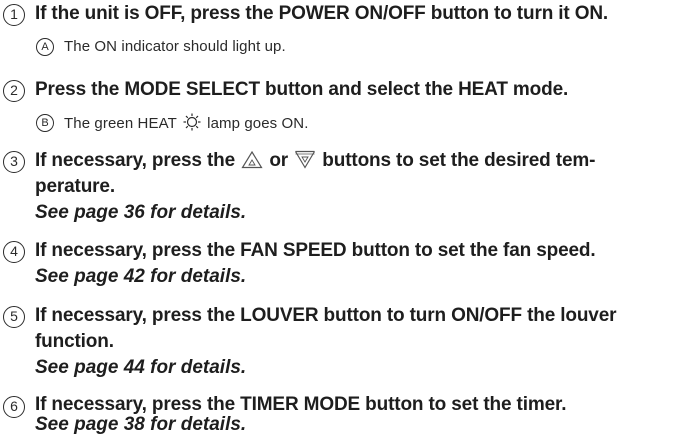 The image size is (693, 436). I want to click on note-text: The ON indicator should light up., so click(175, 46).